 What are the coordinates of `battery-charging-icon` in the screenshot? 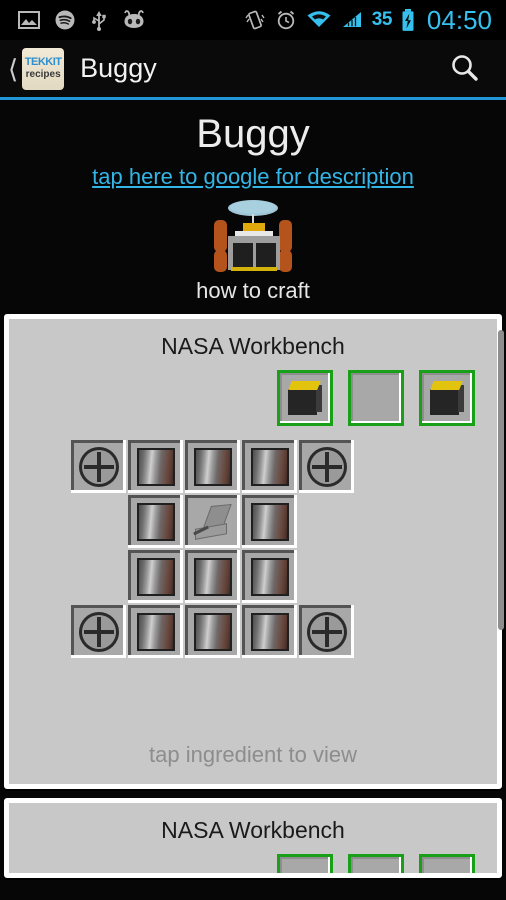 It's located at (408, 20).